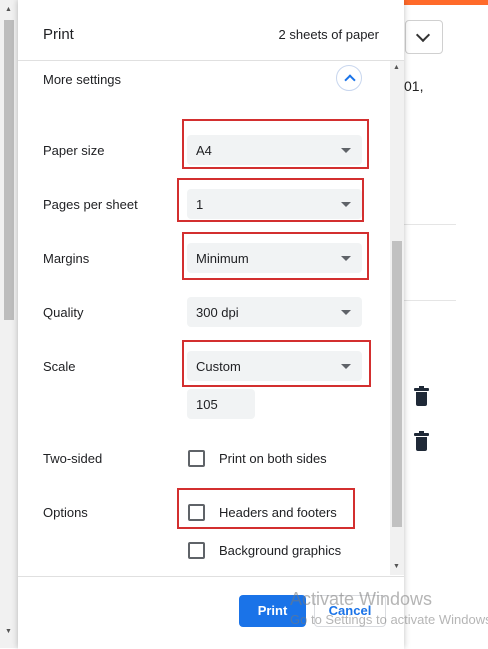 The width and height of the screenshot is (488, 649). Describe the element at coordinates (328, 34) in the screenshot. I see `sheets-count: 2 sheets of paper` at that location.